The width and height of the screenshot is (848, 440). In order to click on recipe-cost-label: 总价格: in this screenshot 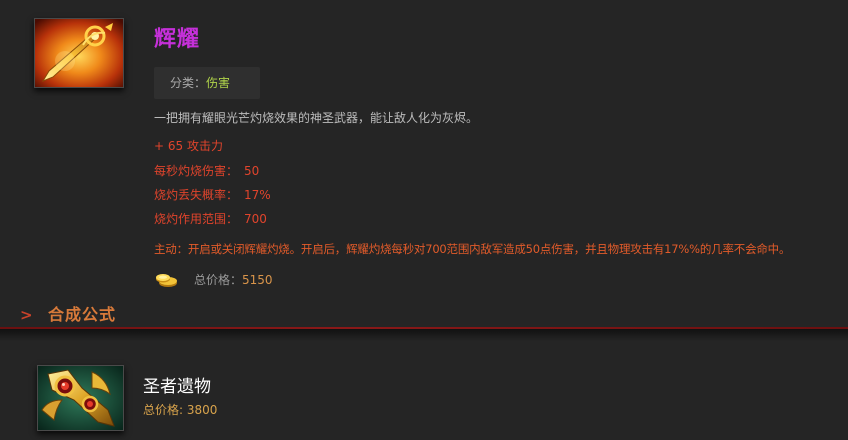, I will do `click(165, 410)`.